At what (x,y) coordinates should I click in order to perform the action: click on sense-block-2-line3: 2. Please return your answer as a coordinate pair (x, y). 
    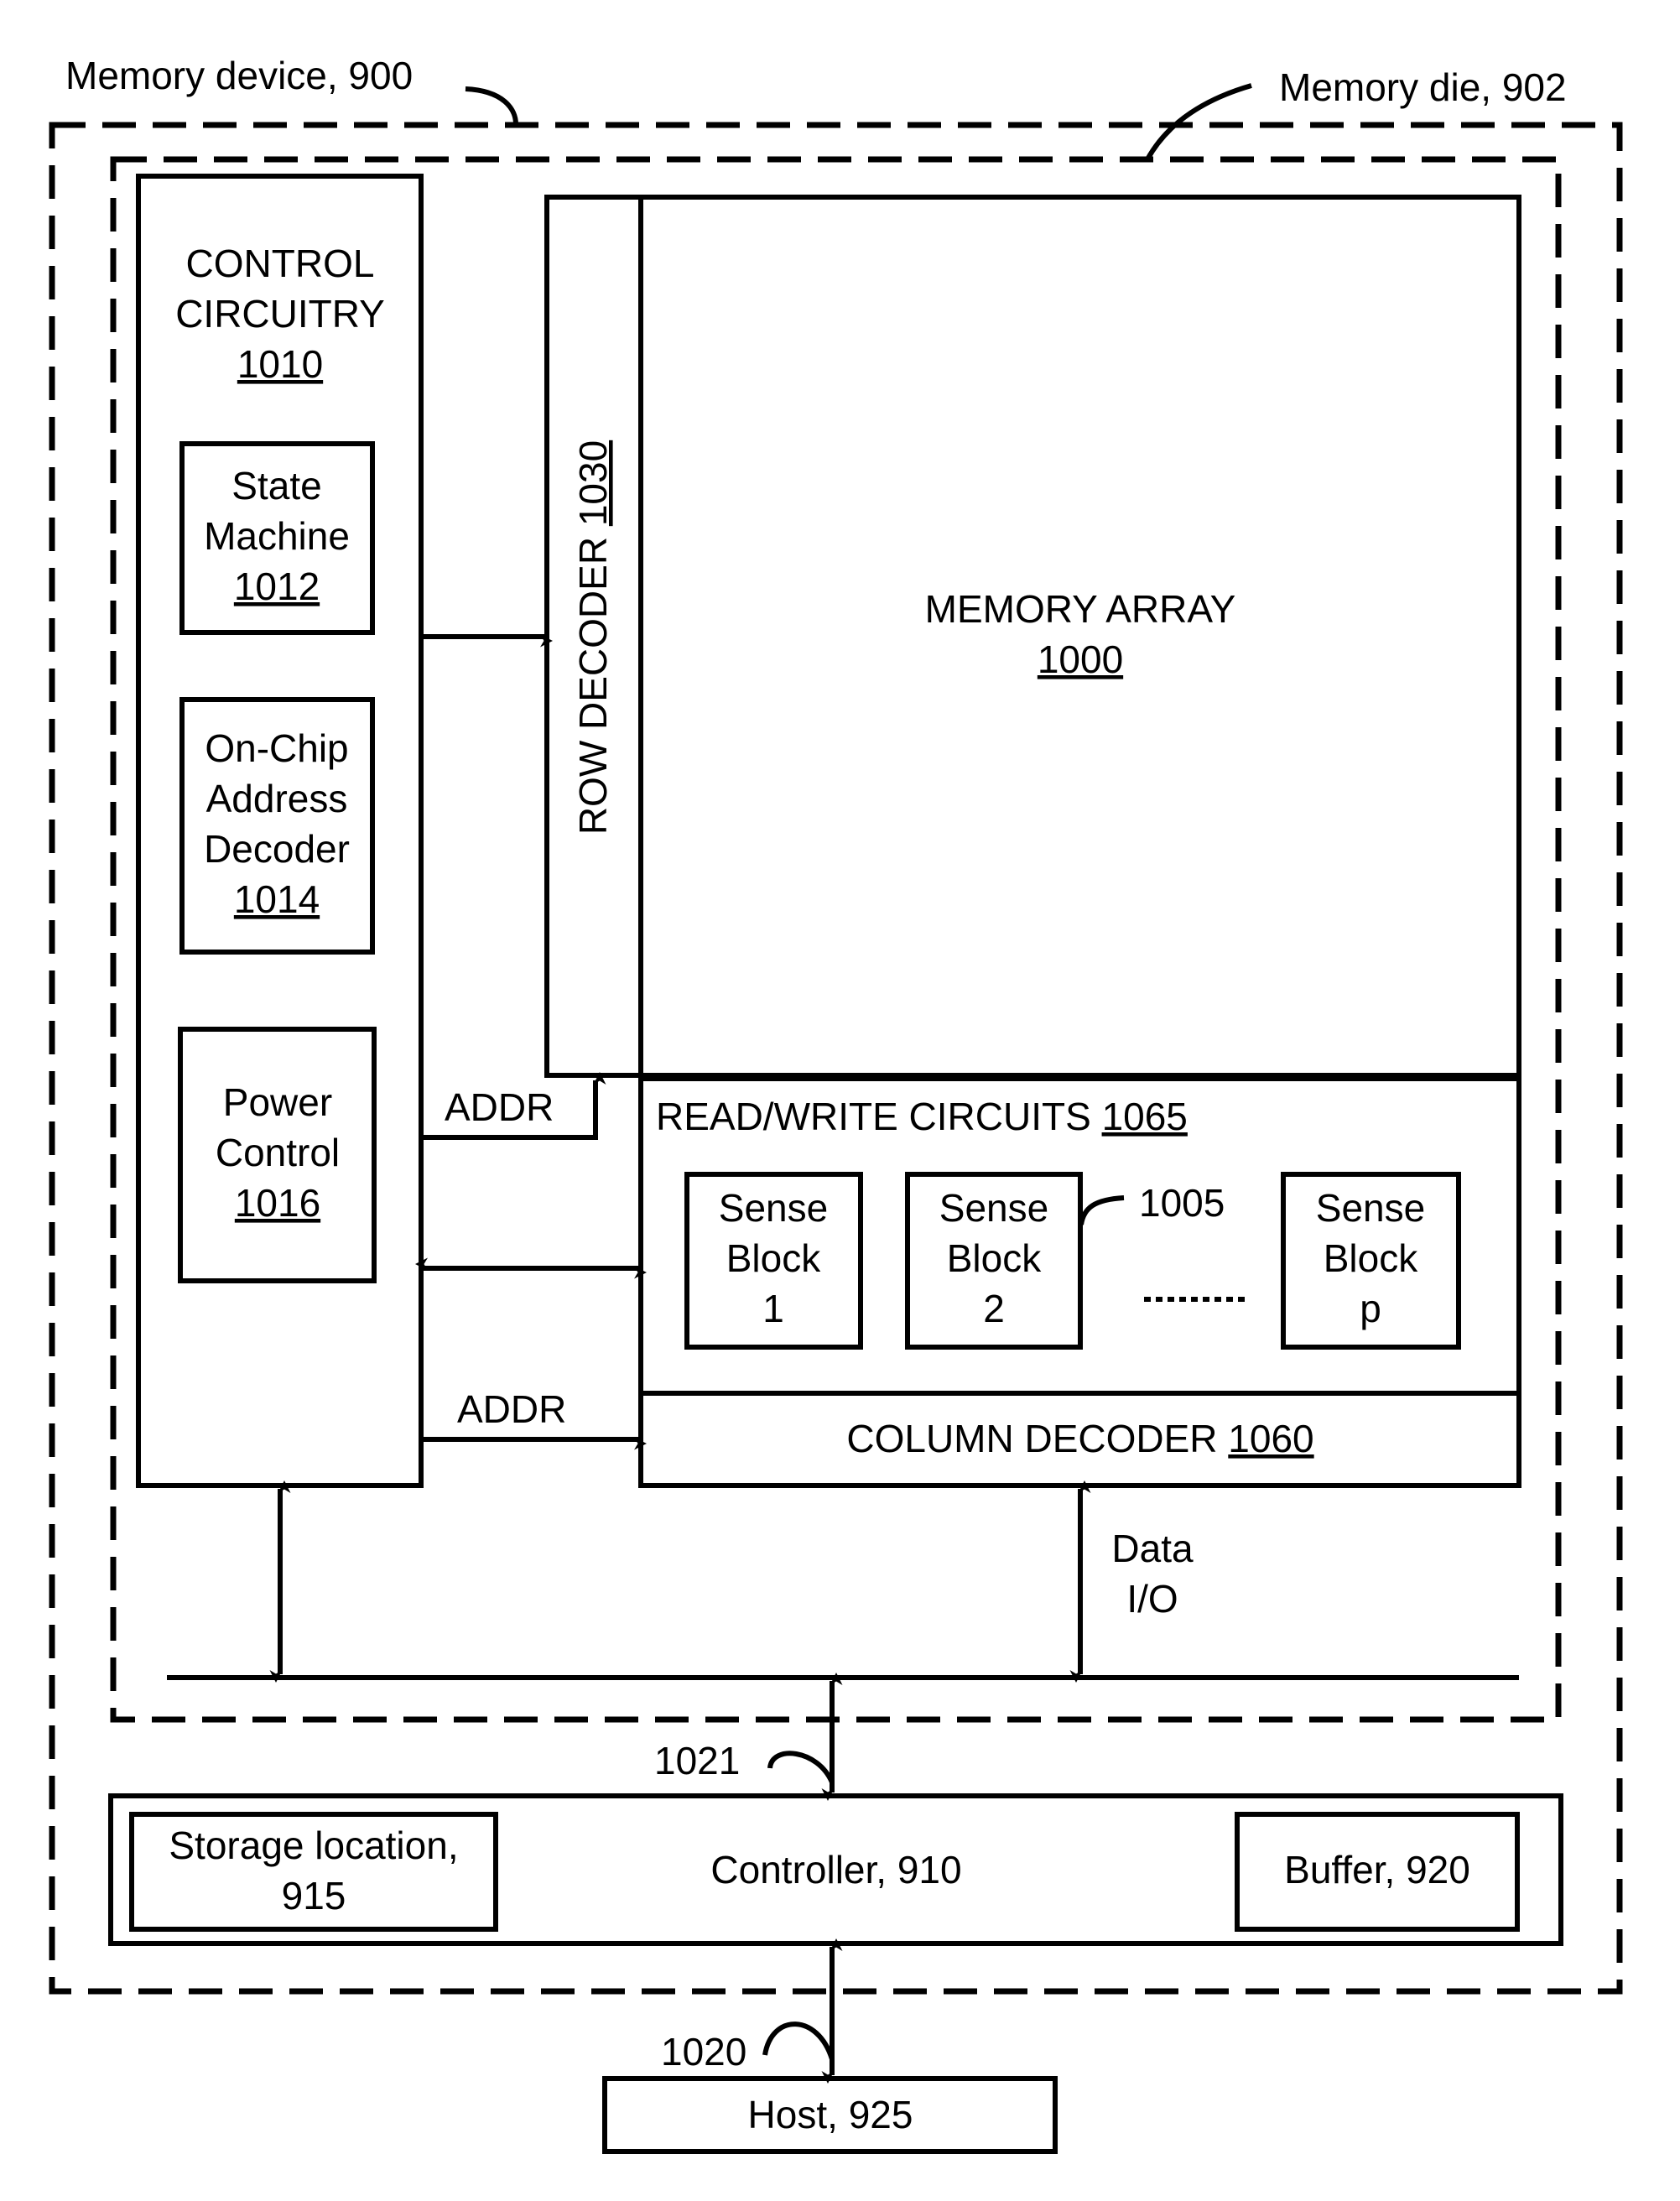
    Looking at the image, I should click on (994, 1308).